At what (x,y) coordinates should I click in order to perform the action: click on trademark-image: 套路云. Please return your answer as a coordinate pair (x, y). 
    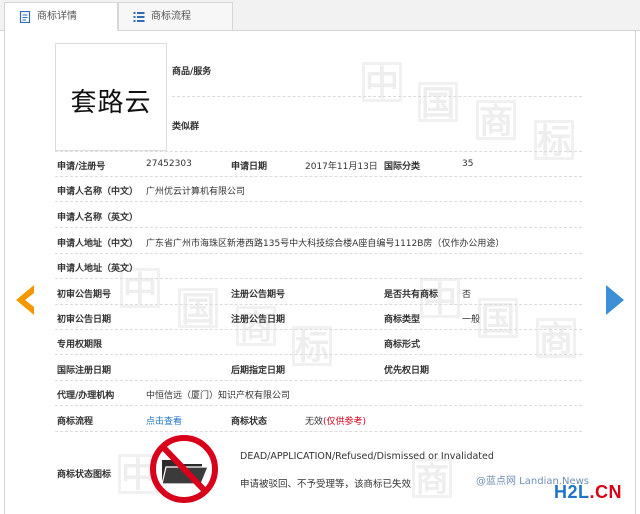
    Looking at the image, I should click on (111, 97).